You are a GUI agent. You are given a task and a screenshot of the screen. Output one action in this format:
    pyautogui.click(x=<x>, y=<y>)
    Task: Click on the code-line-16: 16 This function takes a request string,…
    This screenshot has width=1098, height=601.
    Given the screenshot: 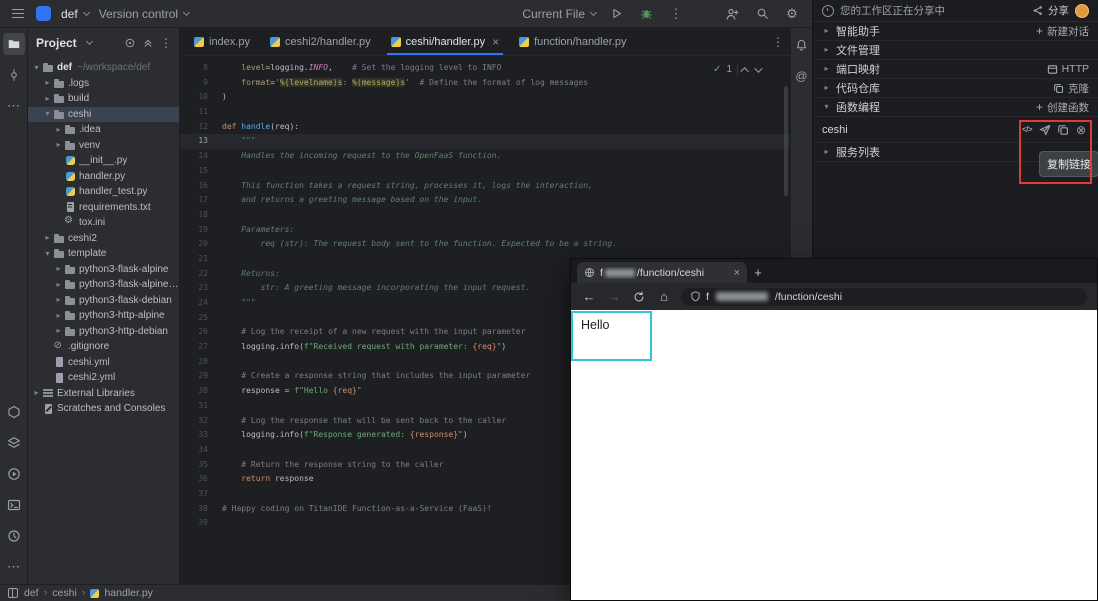 What is the action you would take?
    pyautogui.click(x=485, y=186)
    